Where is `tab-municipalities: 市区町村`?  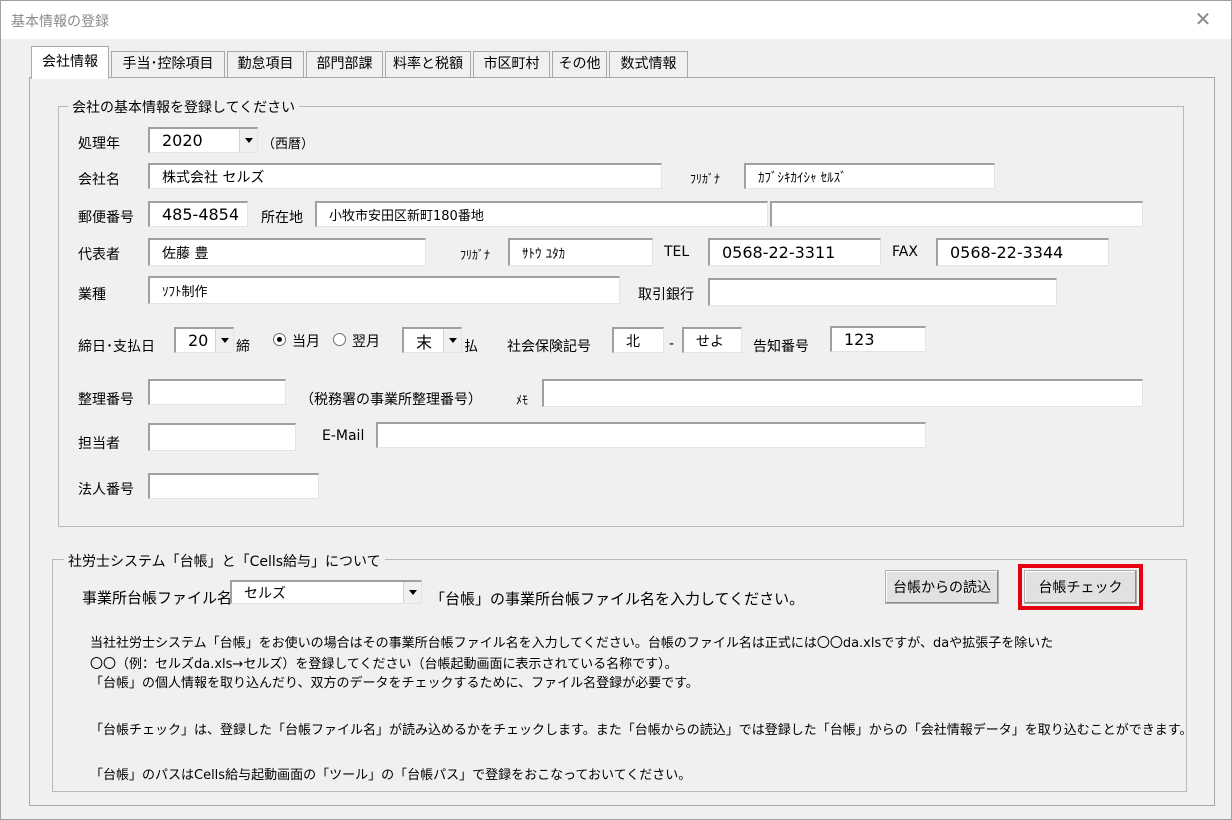
tab-municipalities: 市区町村 is located at coordinates (511, 64).